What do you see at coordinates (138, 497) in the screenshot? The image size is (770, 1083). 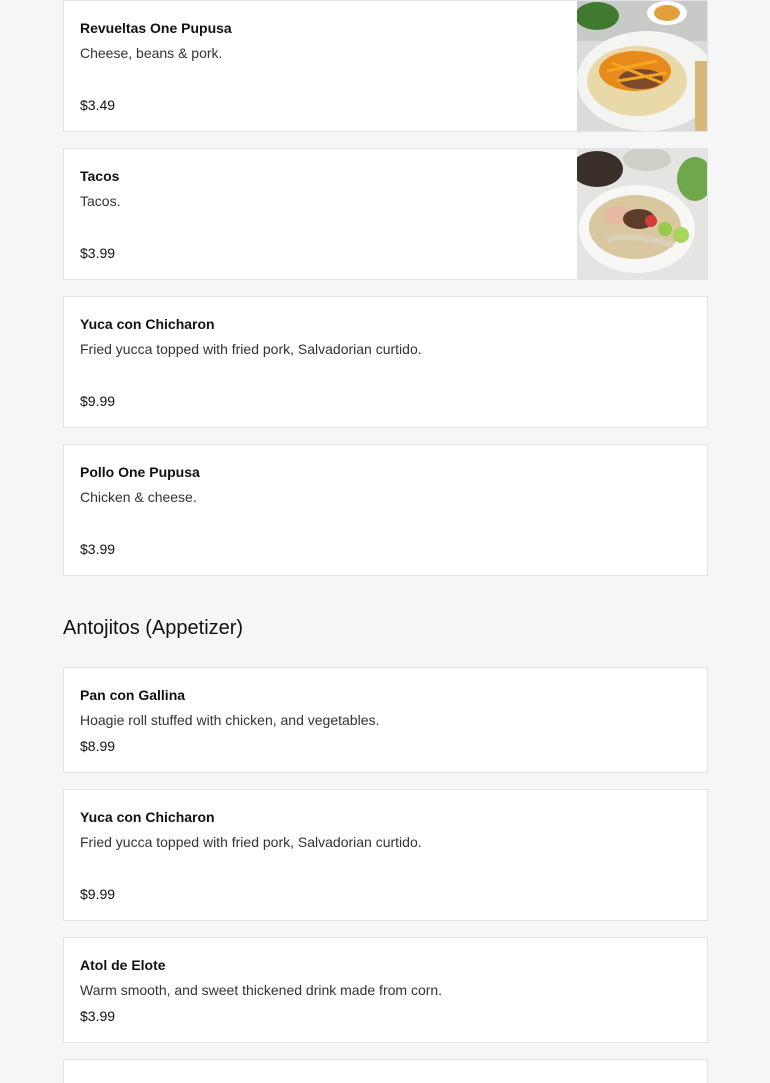 I see `menu-item-description: Chicken & cheese.` at bounding box center [138, 497].